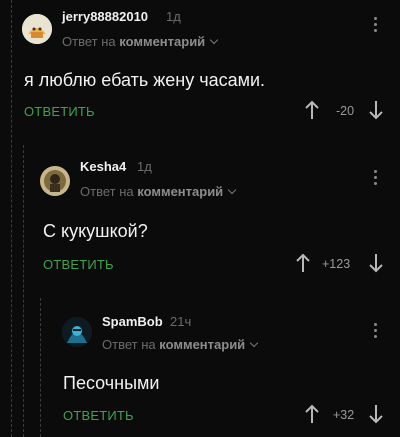 The height and width of the screenshot is (437, 400). What do you see at coordinates (103, 166) in the screenshot?
I see `username: Kesha4` at bounding box center [103, 166].